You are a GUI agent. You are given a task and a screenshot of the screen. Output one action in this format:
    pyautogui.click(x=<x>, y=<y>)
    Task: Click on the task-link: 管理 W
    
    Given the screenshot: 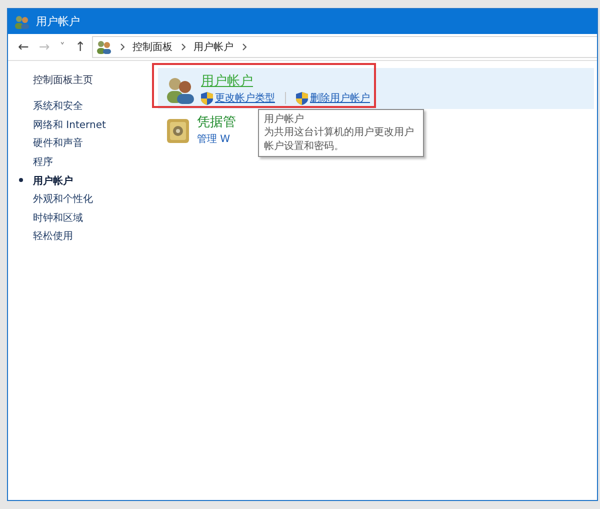 What is the action you would take?
    pyautogui.click(x=213, y=139)
    